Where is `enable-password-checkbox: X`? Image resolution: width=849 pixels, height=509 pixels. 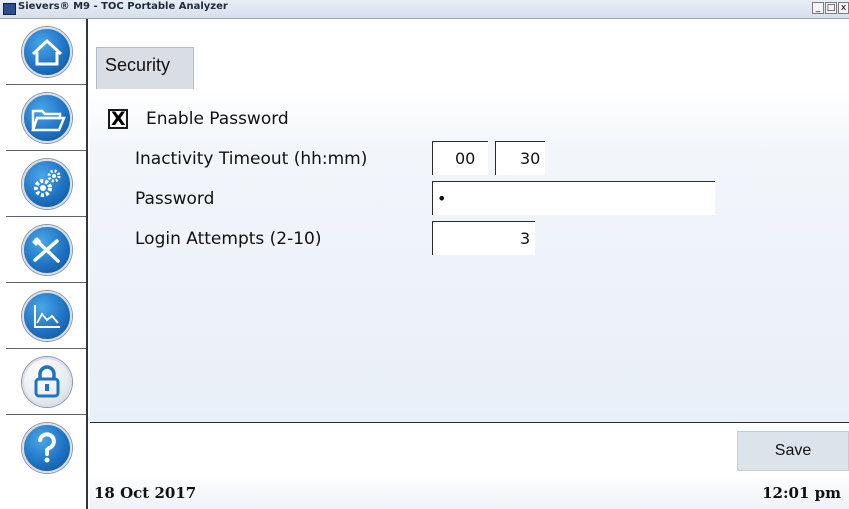 enable-password-checkbox: X is located at coordinates (118, 119).